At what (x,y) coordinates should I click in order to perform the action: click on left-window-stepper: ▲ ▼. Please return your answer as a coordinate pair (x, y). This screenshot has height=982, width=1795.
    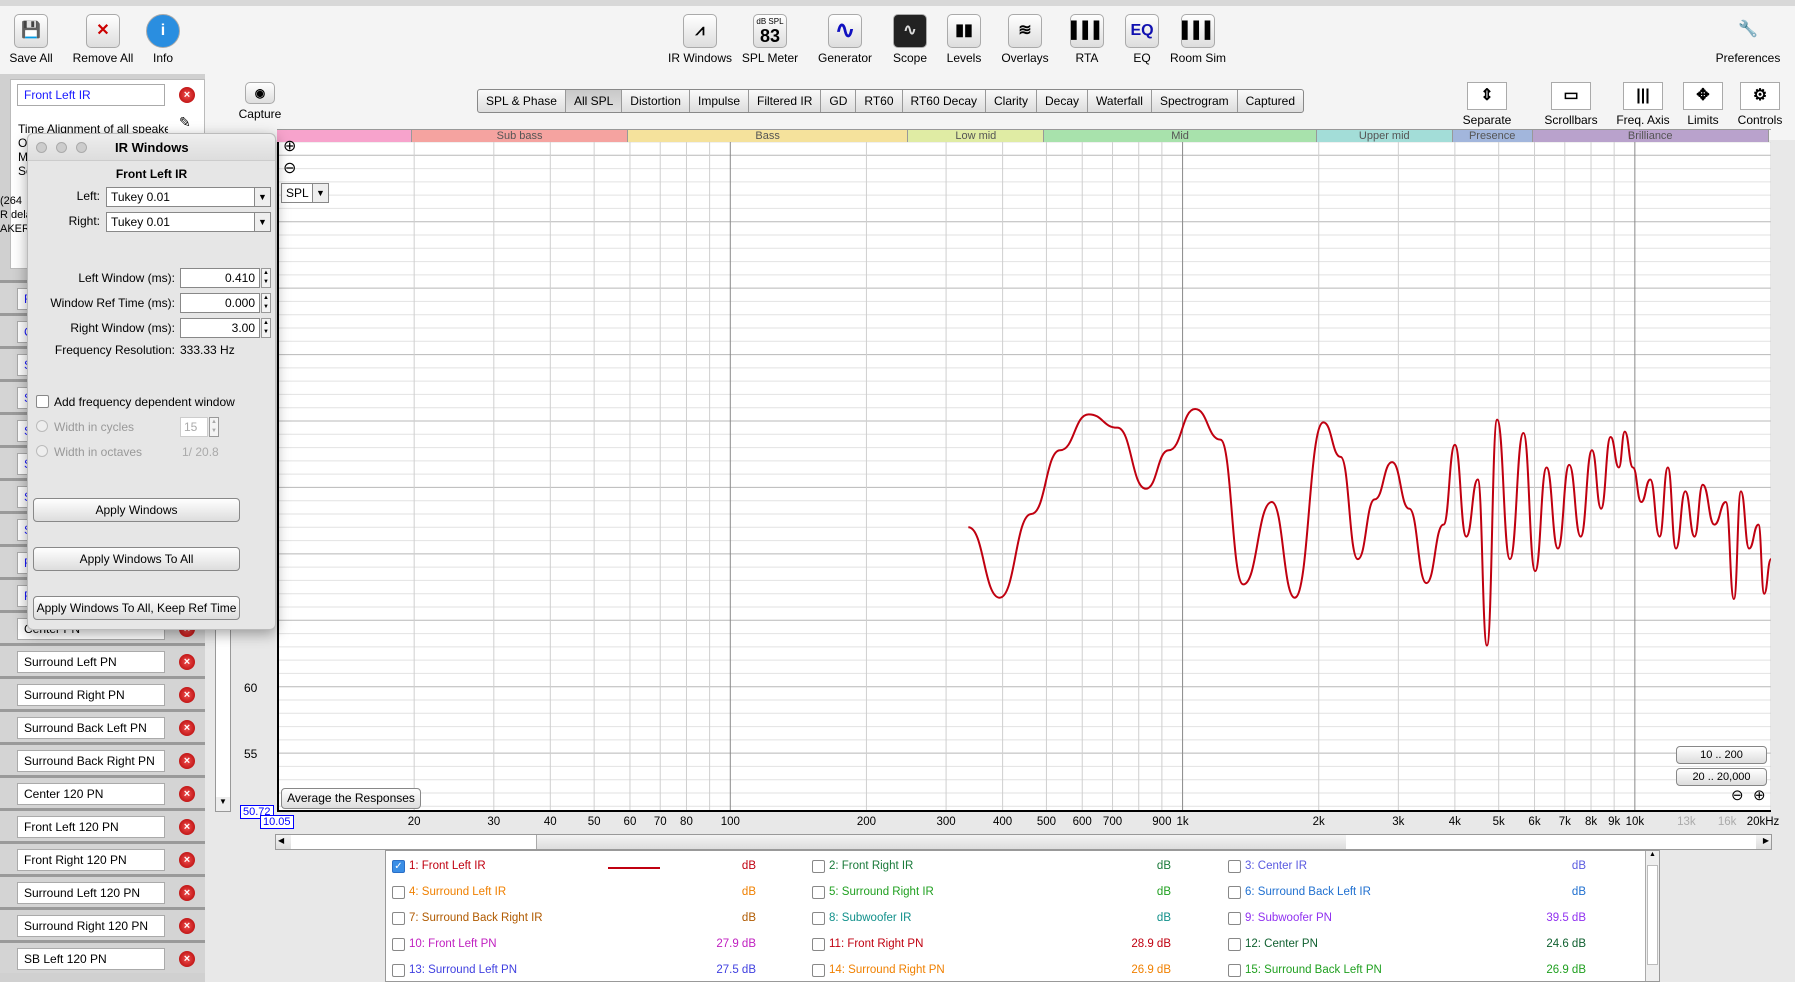
    Looking at the image, I should click on (266, 278).